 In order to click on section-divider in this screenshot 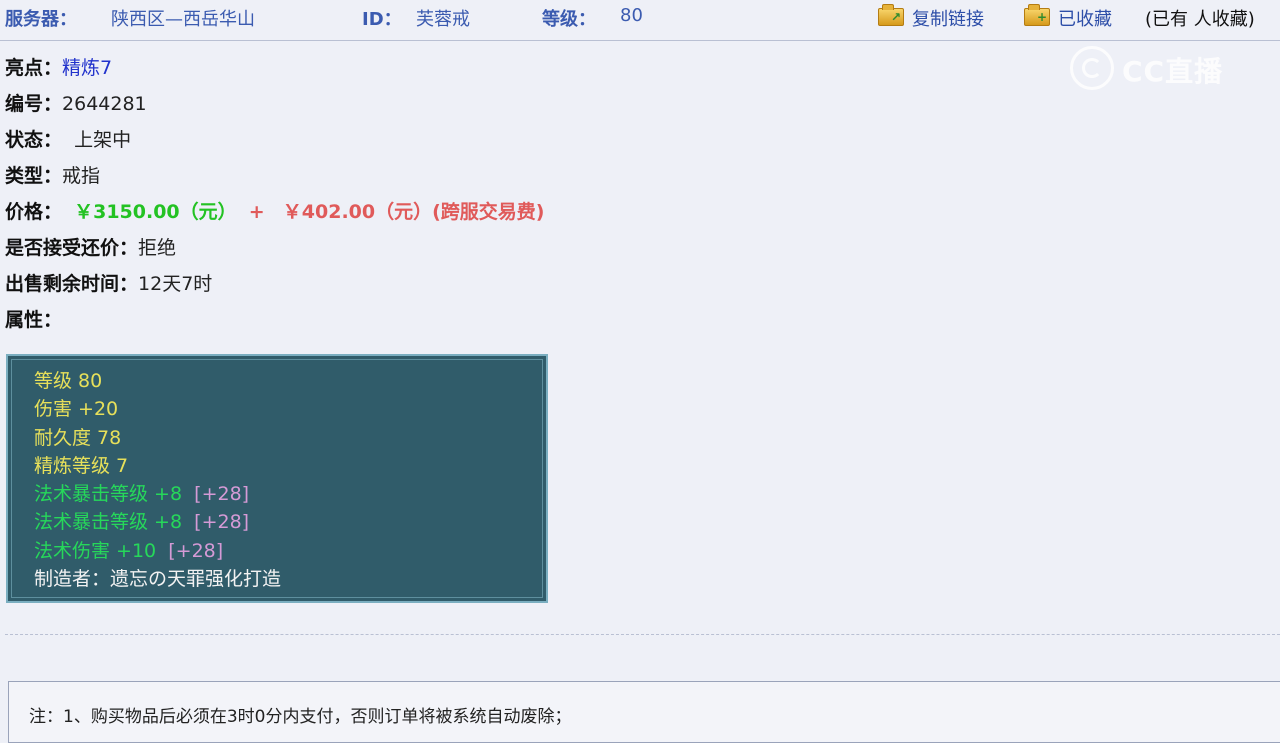, I will do `click(642, 634)`.